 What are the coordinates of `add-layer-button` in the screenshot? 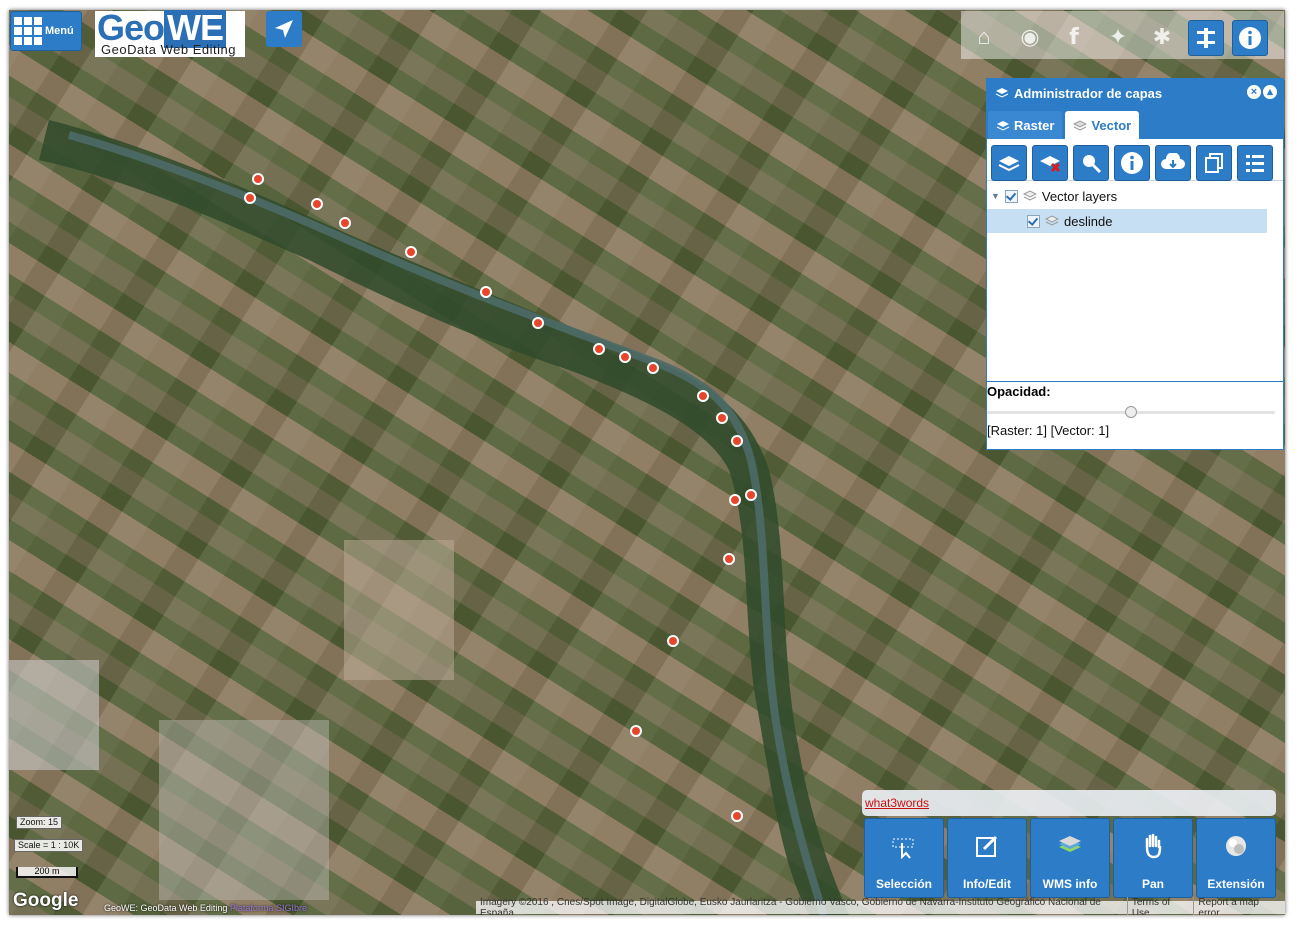 It's located at (1009, 163).